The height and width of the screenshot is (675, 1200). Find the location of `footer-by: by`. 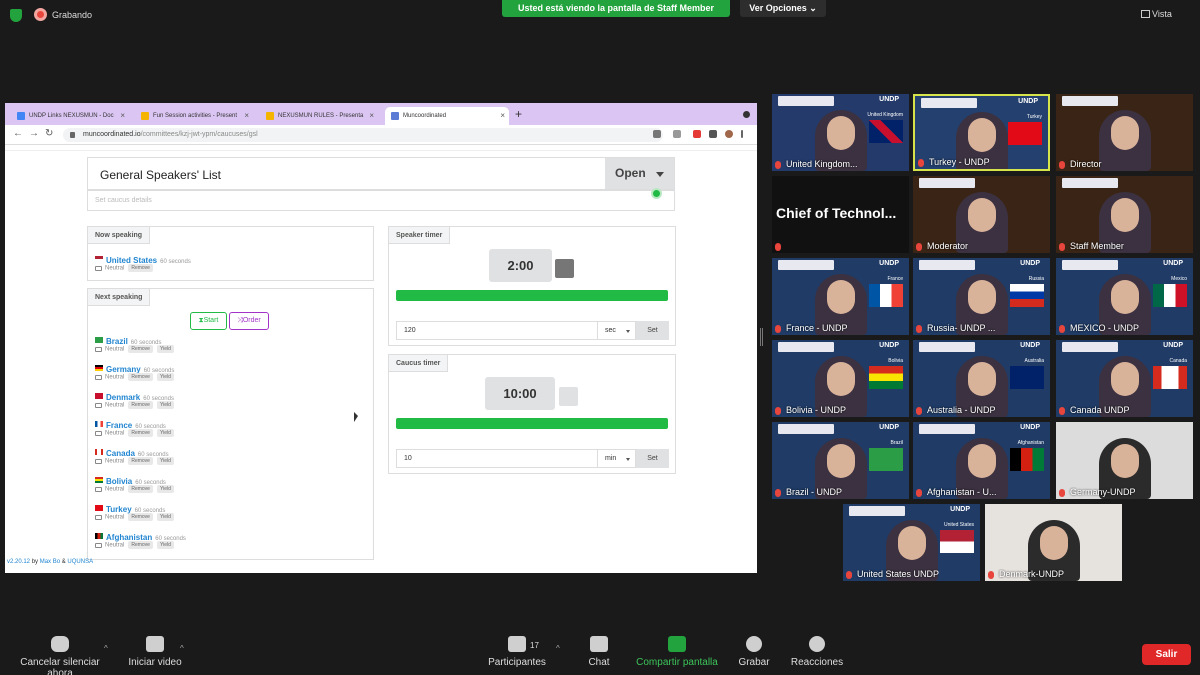

footer-by: by is located at coordinates (35, 562).